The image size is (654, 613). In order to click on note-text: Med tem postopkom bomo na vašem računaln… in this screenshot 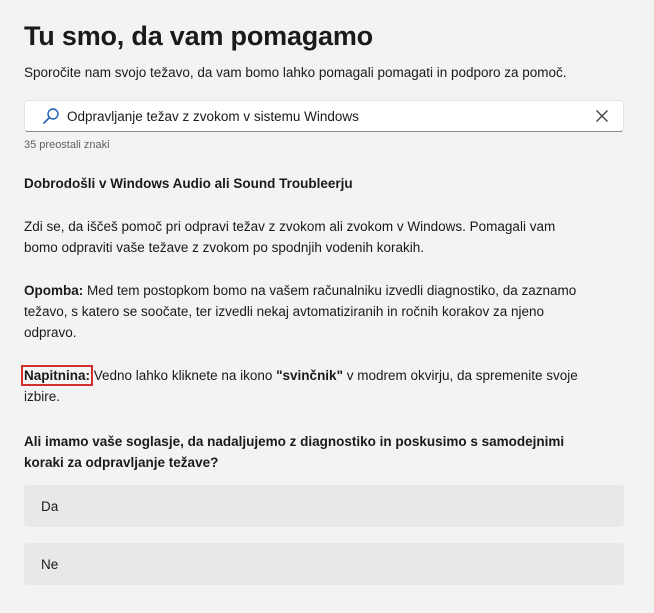, I will do `click(300, 311)`.